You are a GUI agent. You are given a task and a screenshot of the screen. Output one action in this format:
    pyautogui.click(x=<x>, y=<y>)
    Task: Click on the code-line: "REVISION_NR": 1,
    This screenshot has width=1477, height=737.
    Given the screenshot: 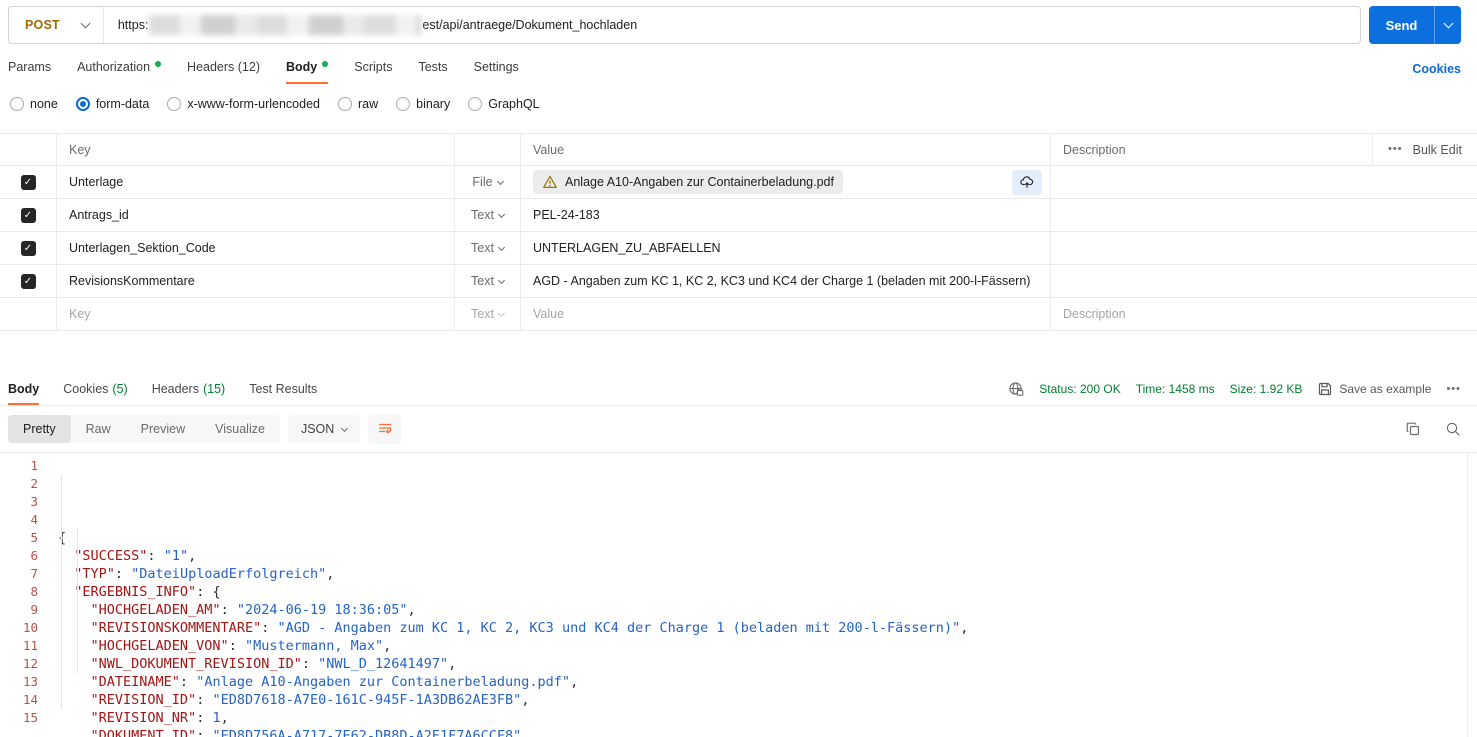 What is the action you would take?
    pyautogui.click(x=159, y=718)
    